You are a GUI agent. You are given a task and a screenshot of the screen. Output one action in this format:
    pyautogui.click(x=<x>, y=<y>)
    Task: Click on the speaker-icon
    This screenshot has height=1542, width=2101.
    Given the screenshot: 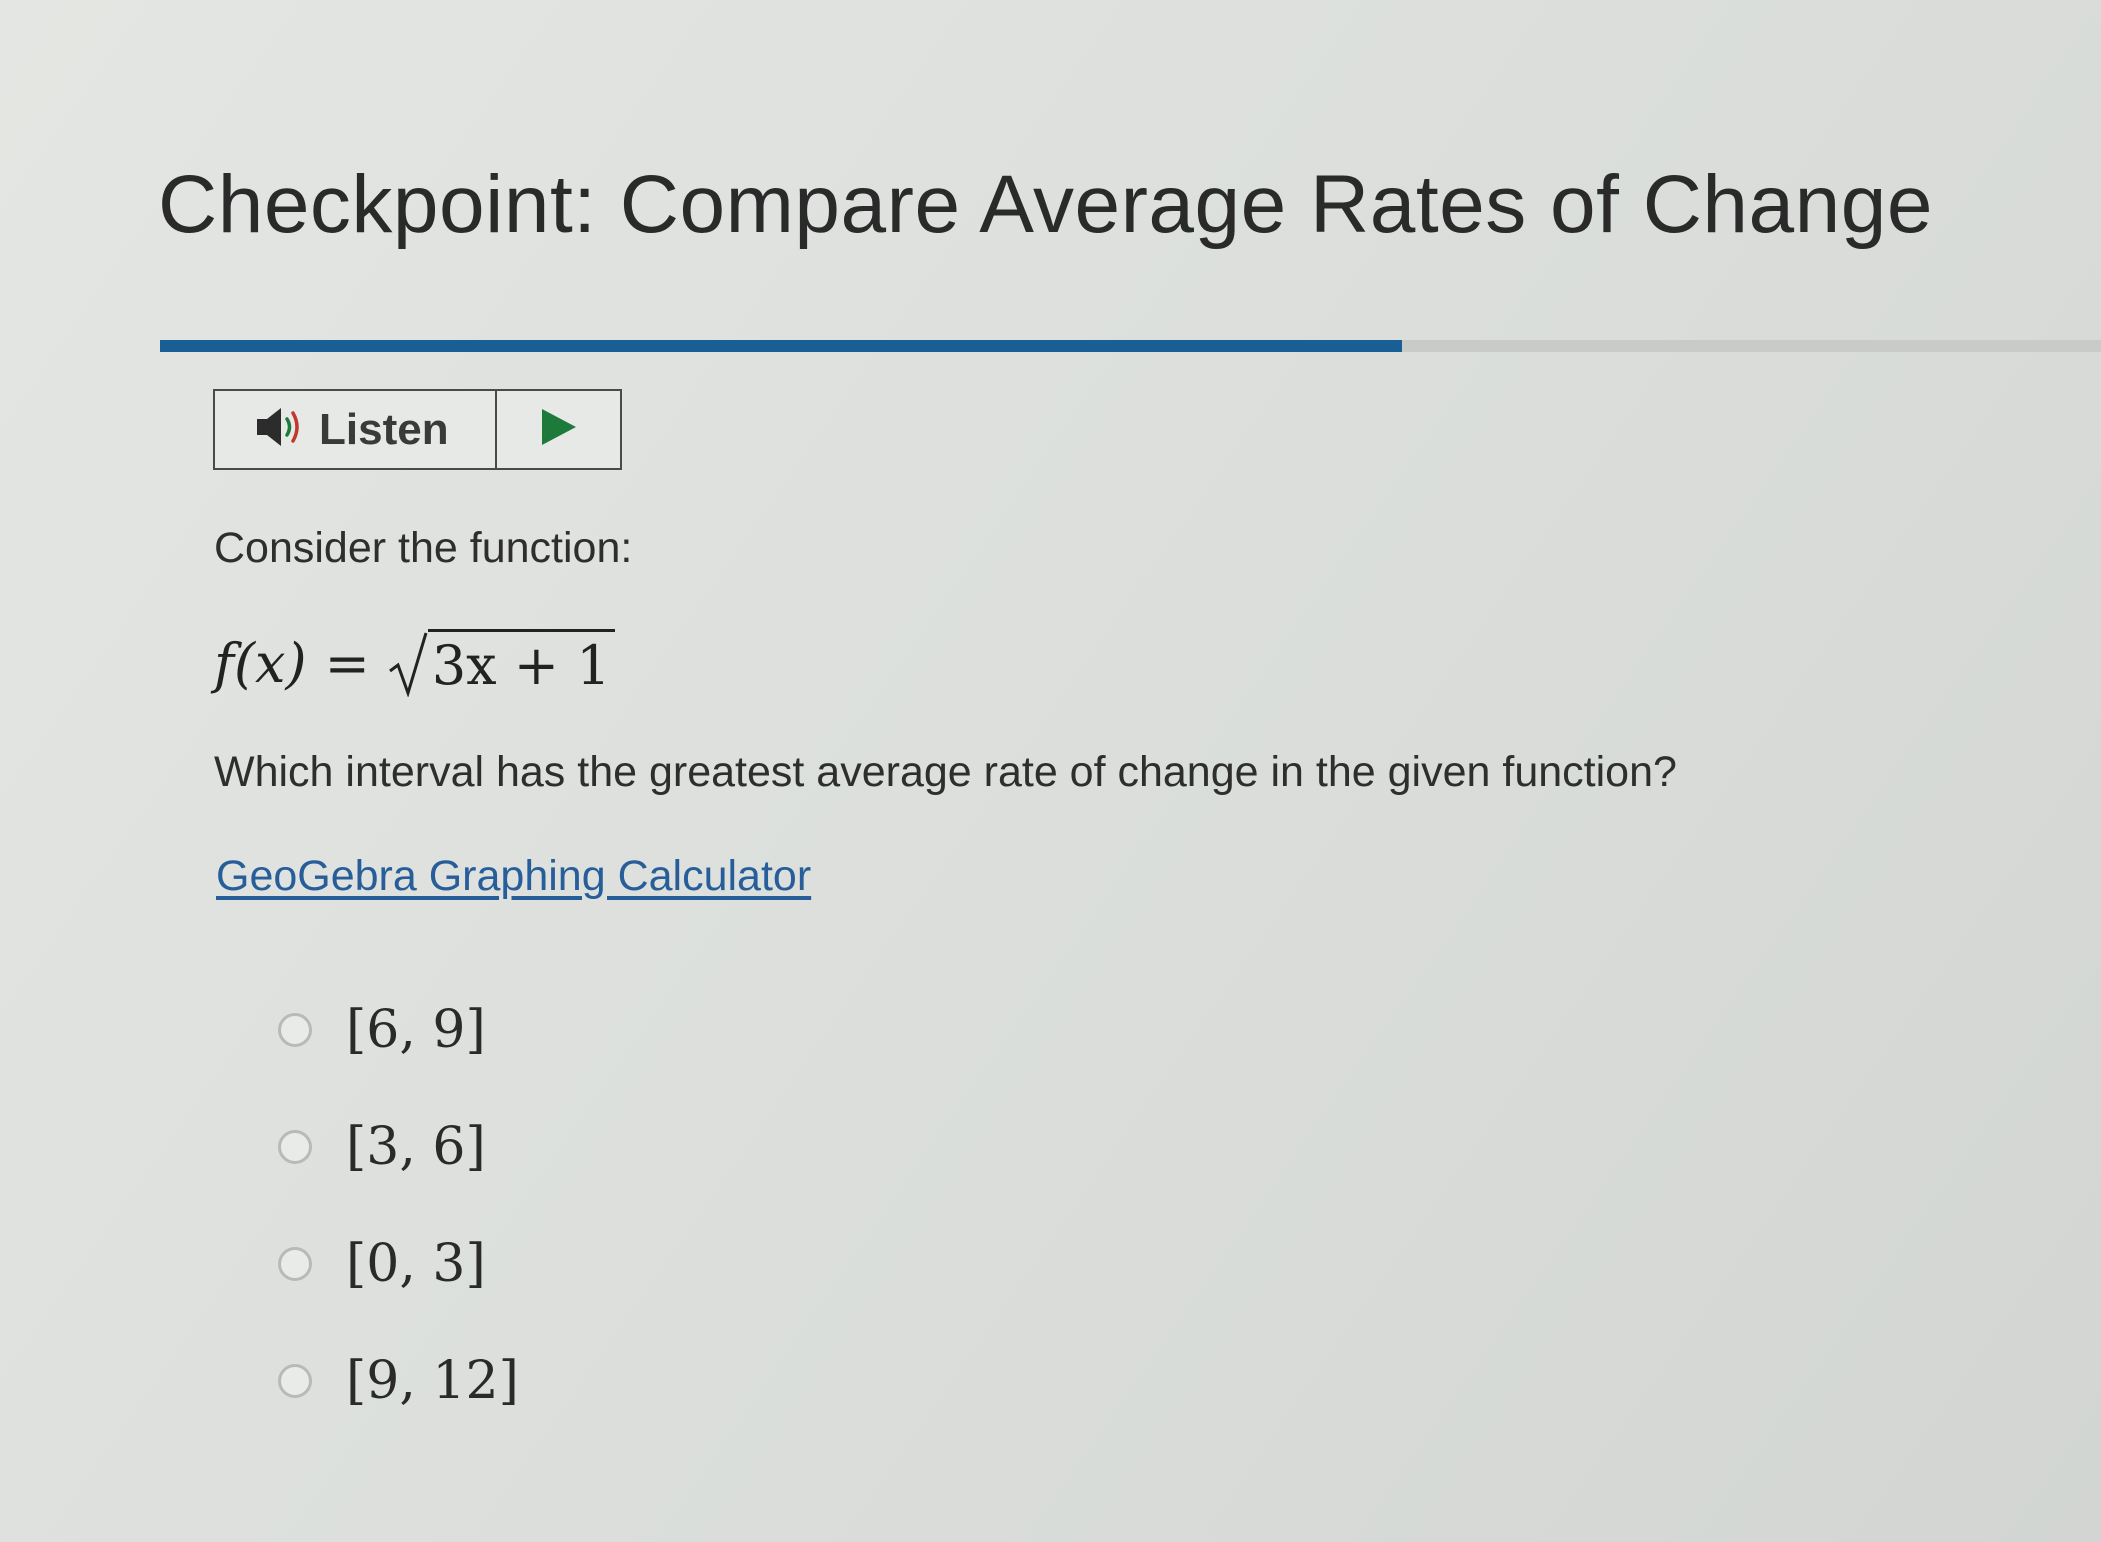 What is the action you would take?
    pyautogui.click(x=287, y=429)
    